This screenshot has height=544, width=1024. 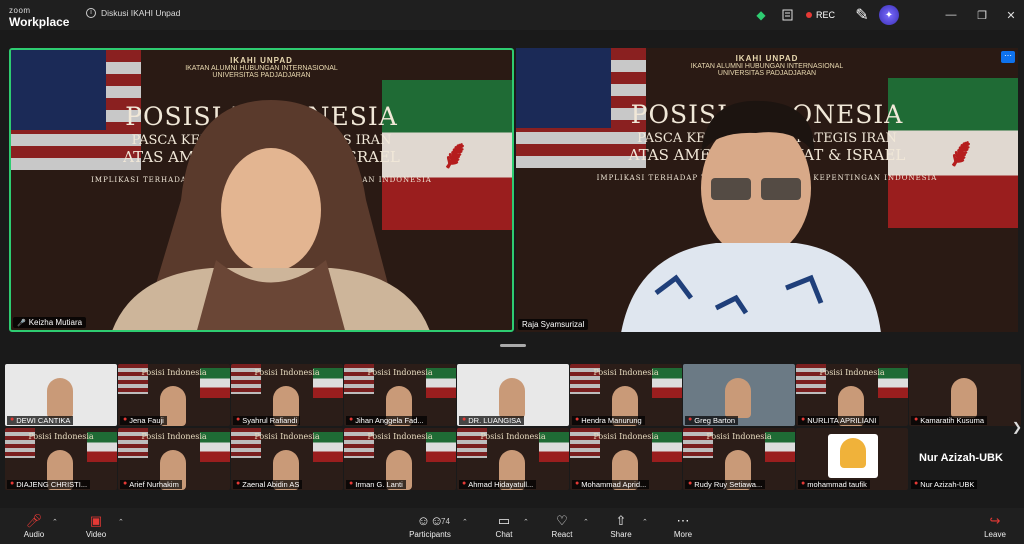 I want to click on gallery-tile: ● Greg Barton, so click(x=739, y=395).